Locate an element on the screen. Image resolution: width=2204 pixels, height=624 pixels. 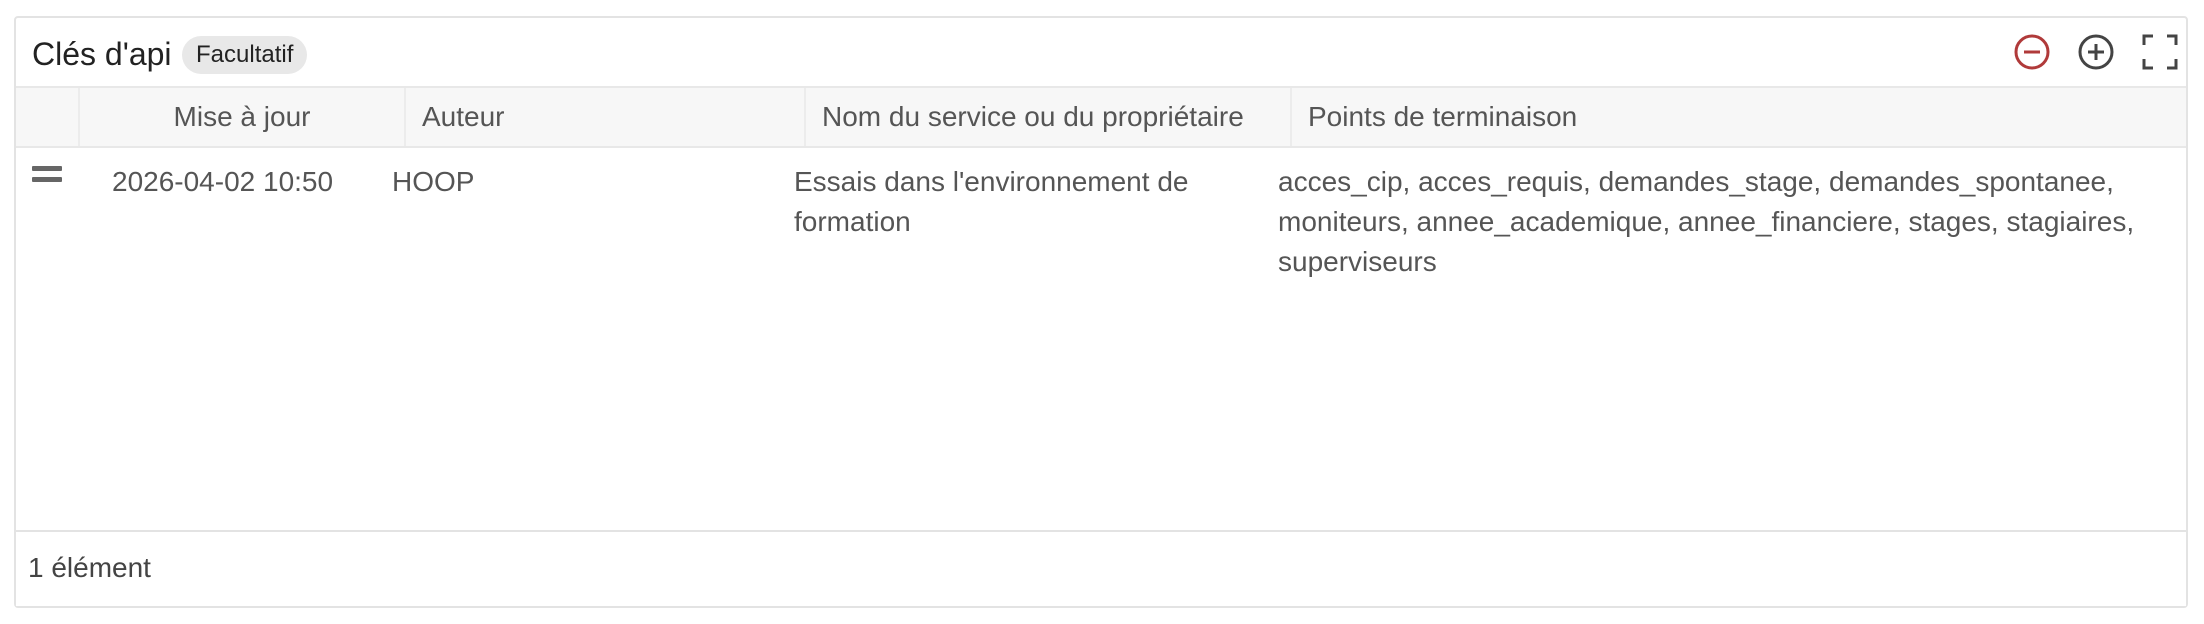
column-updated: Mise à jour is located at coordinates (241, 117).